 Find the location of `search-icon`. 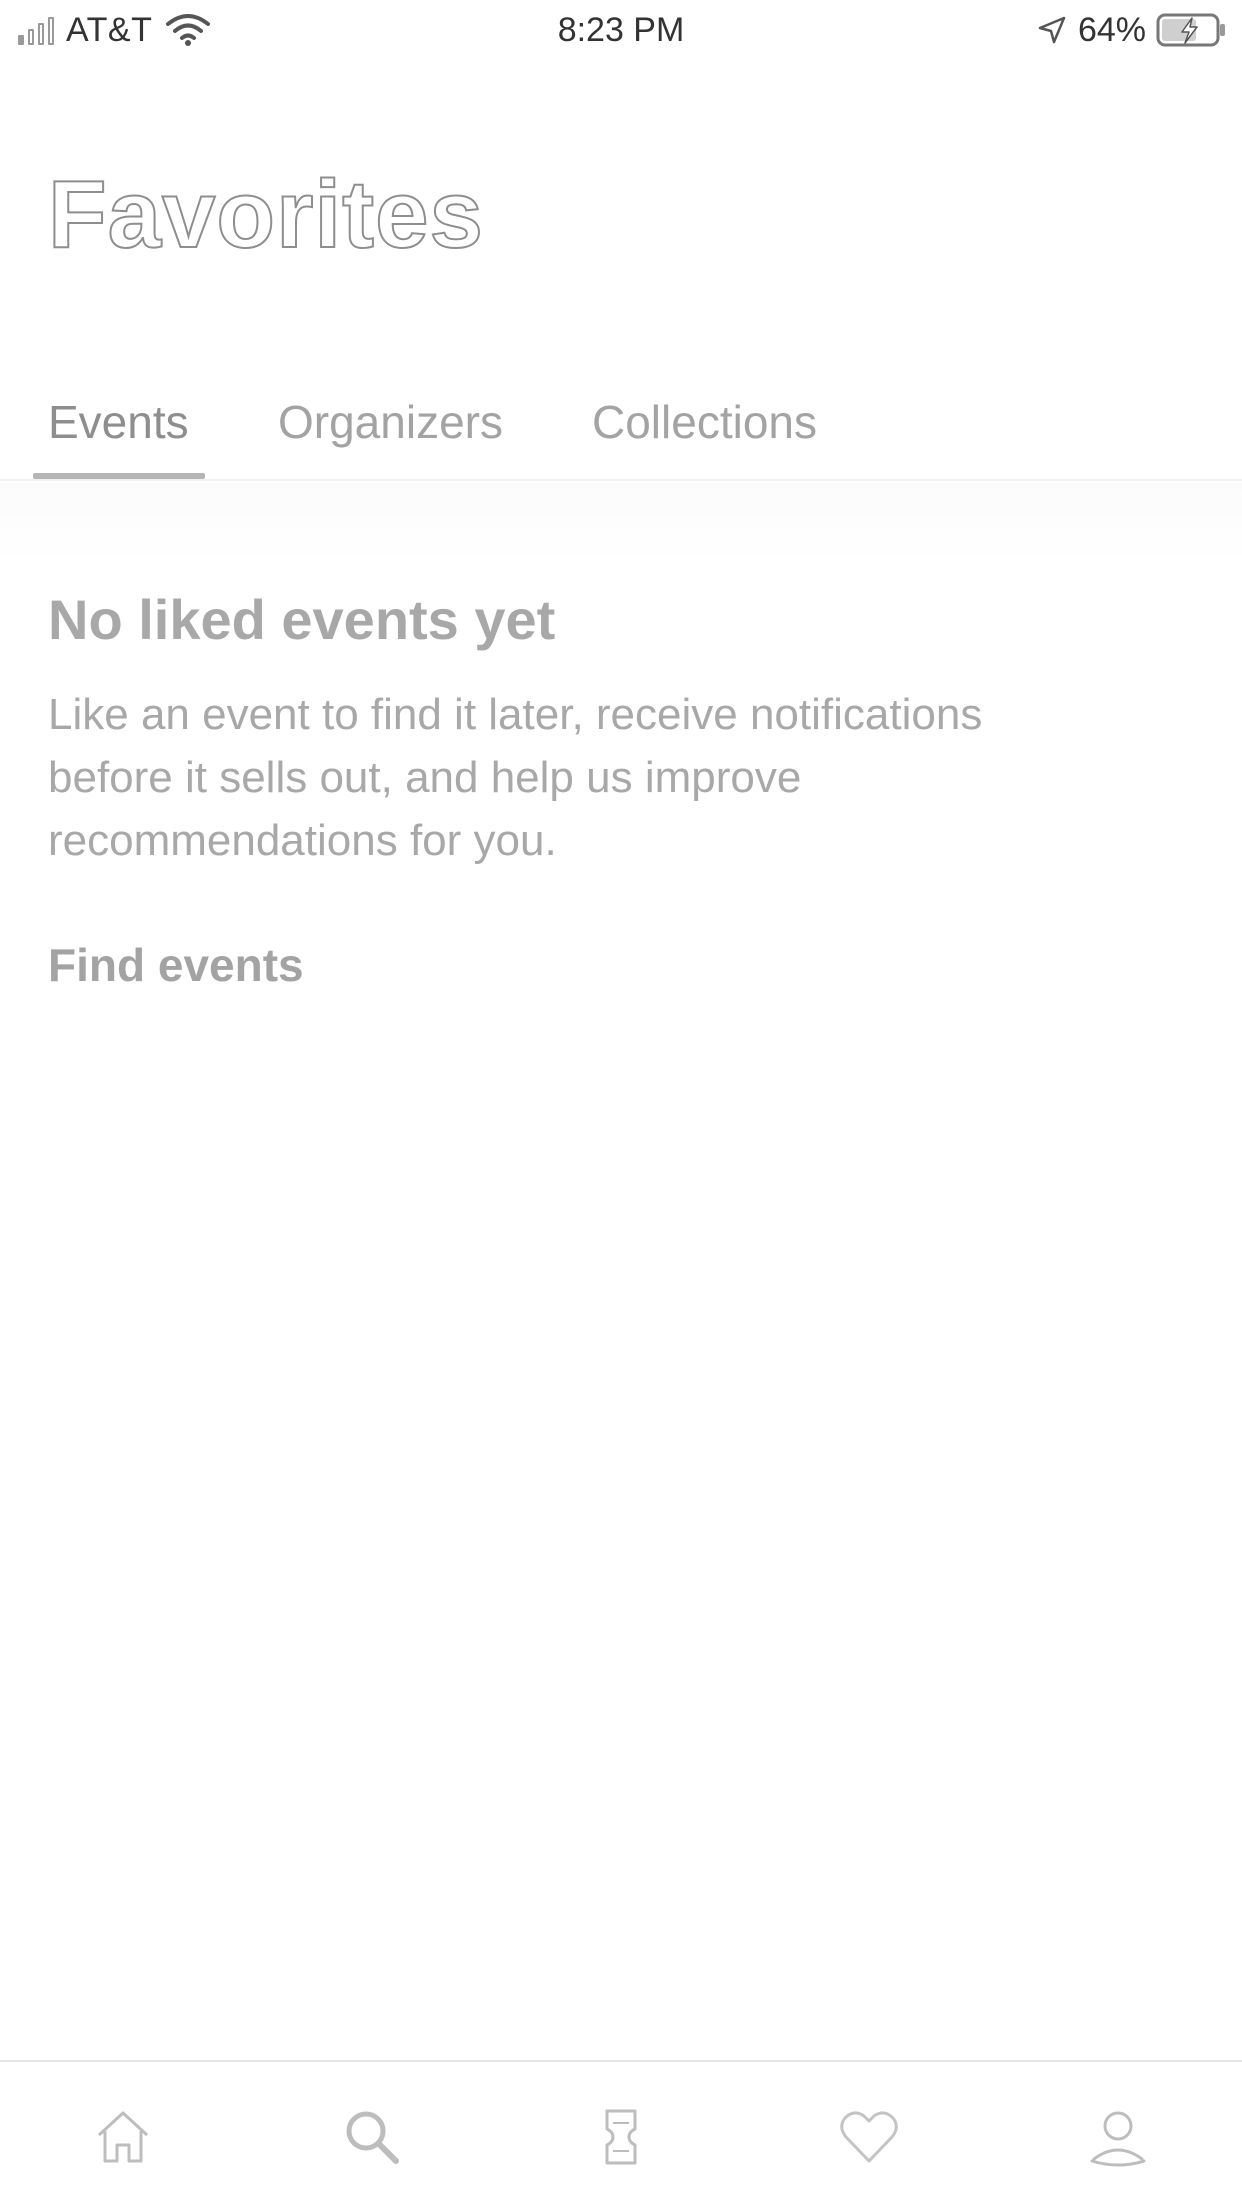

search-icon is located at coordinates (372, 2137).